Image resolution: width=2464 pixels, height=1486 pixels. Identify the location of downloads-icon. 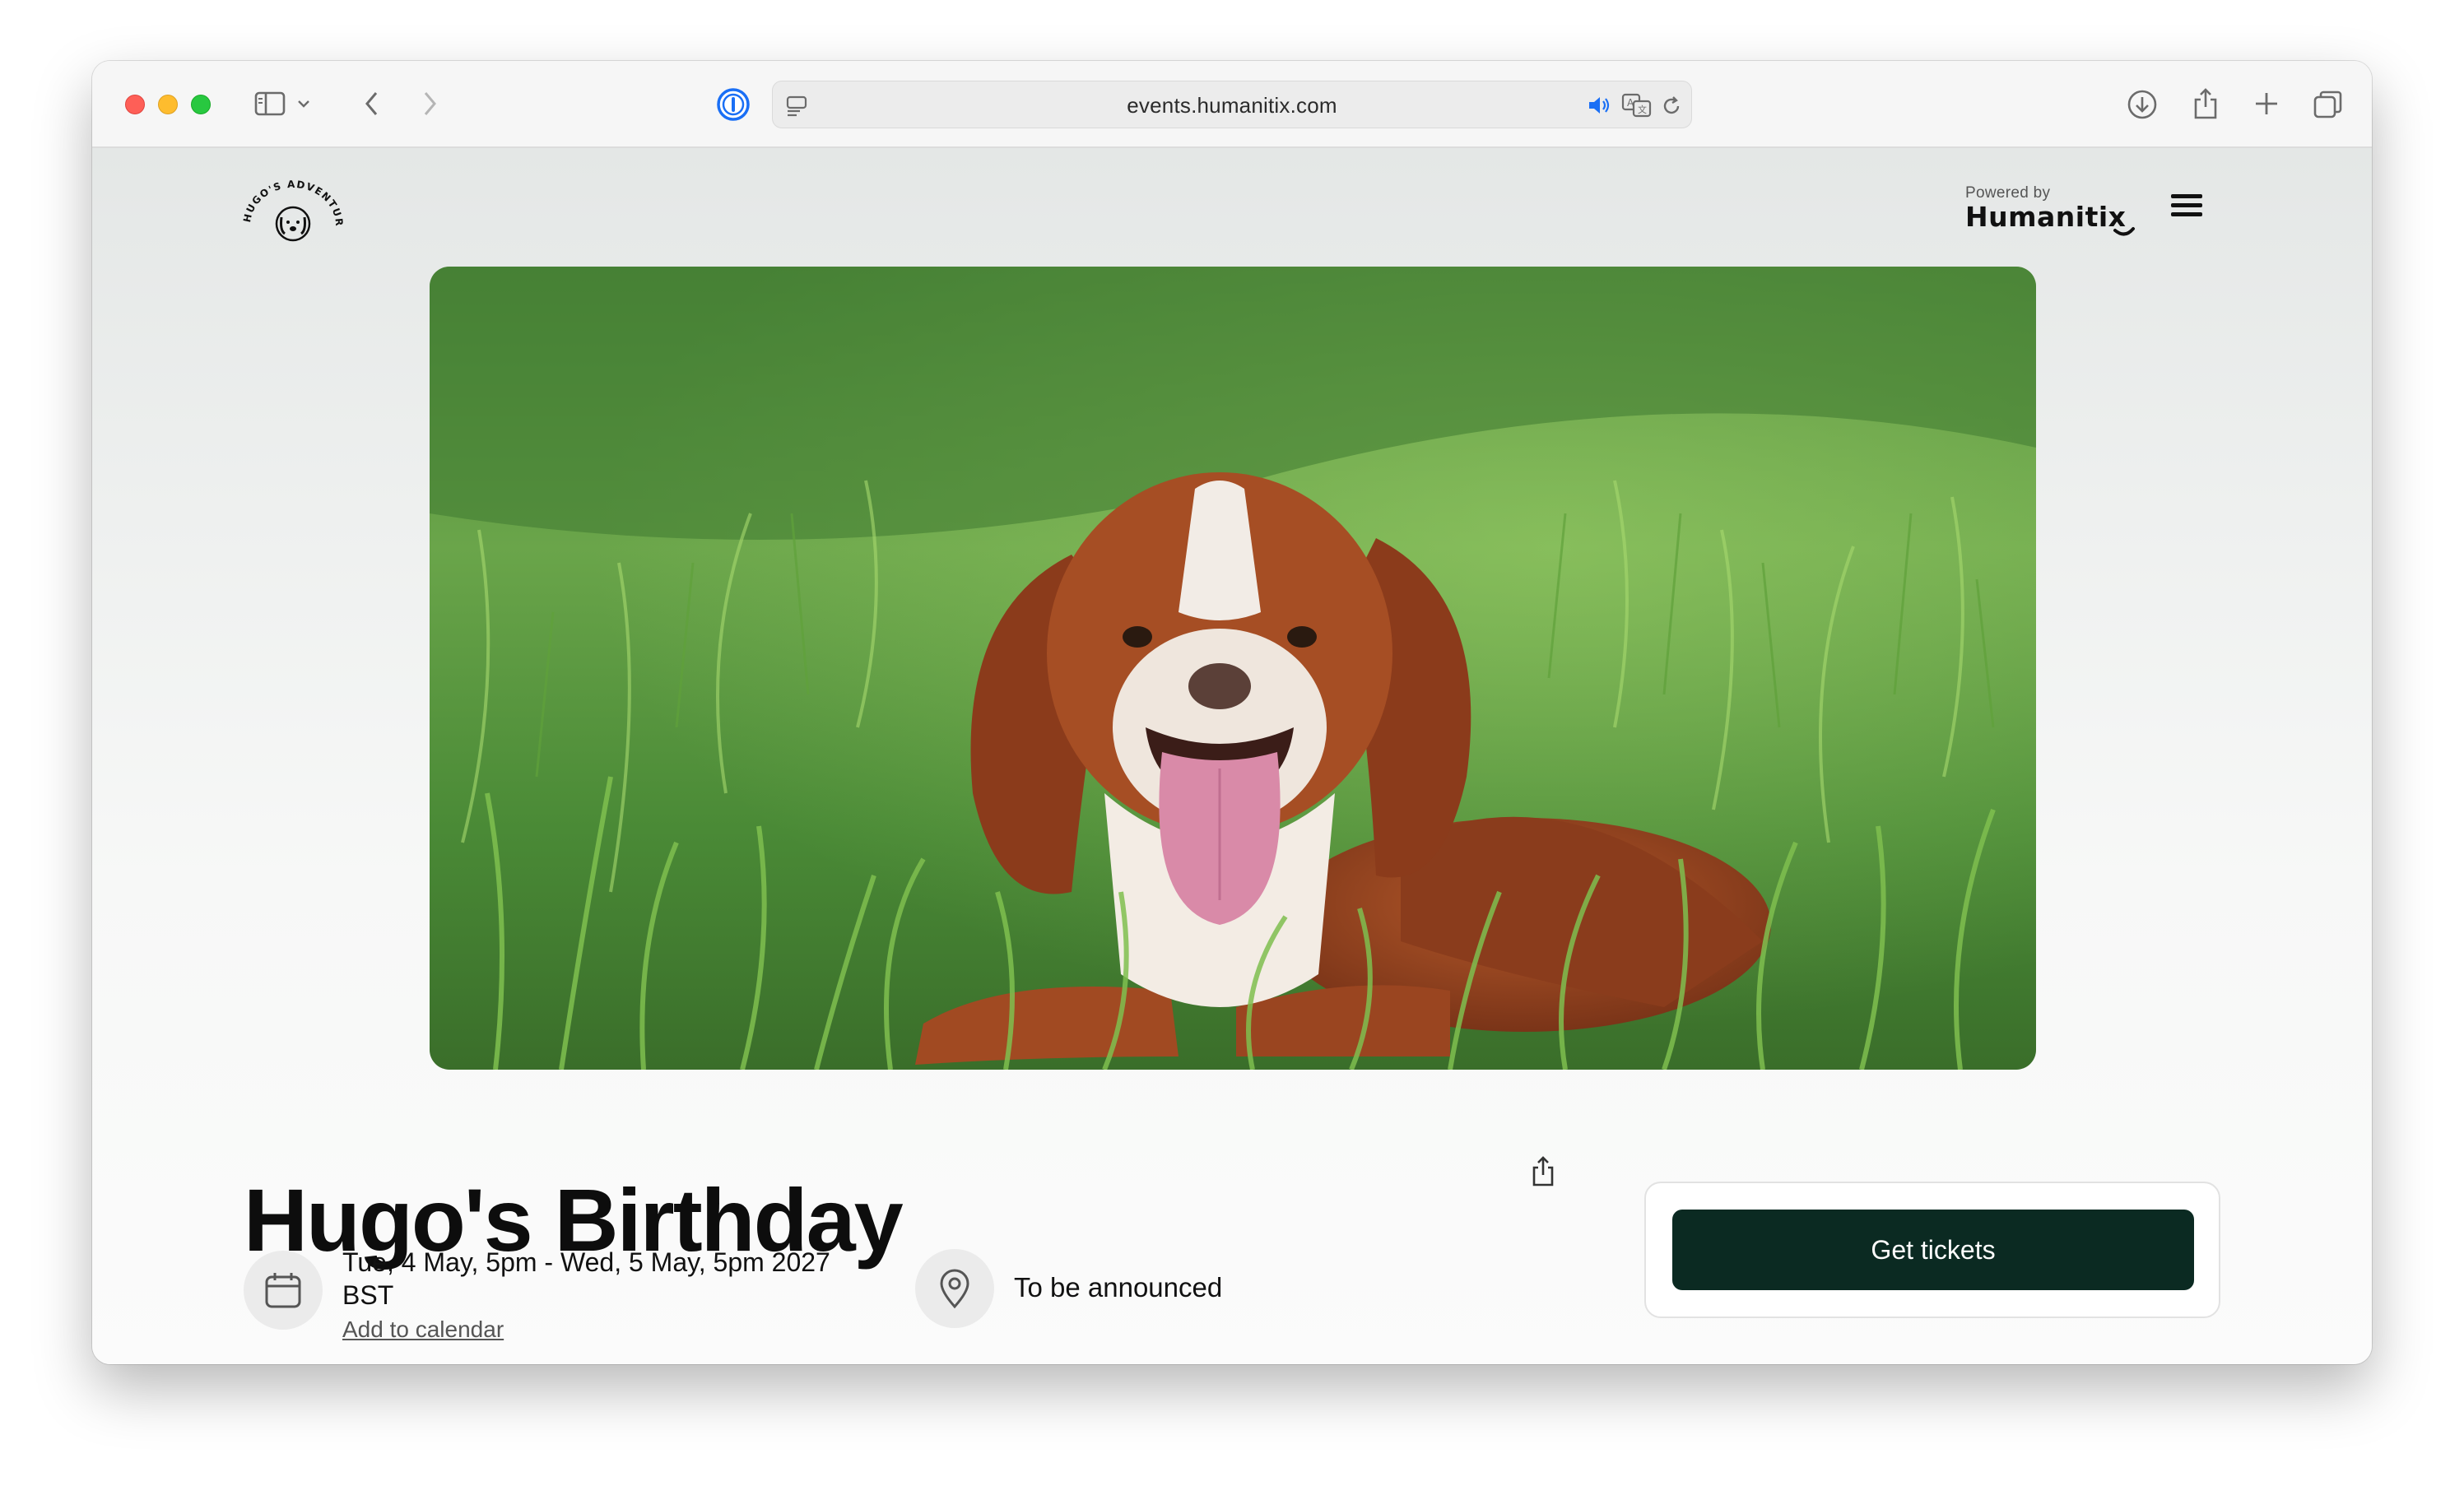
(2142, 104).